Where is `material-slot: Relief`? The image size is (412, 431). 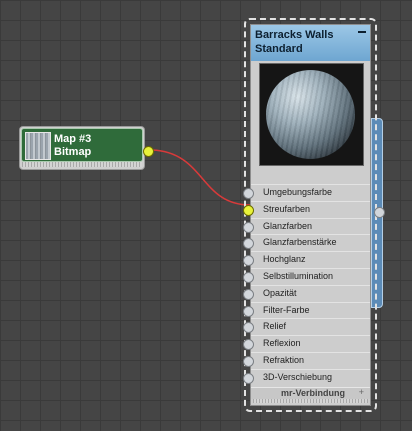 material-slot: Relief is located at coordinates (306, 326).